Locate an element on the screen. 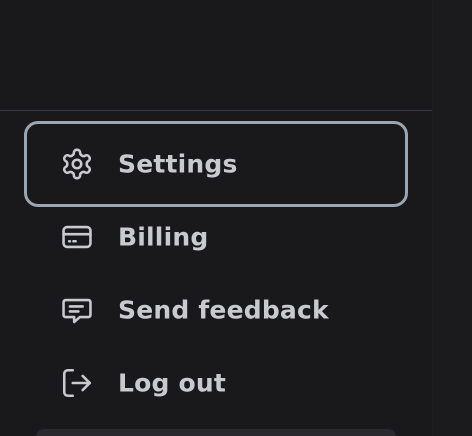 This screenshot has height=436, width=472. menu-item-label: Log out is located at coordinates (172, 383).